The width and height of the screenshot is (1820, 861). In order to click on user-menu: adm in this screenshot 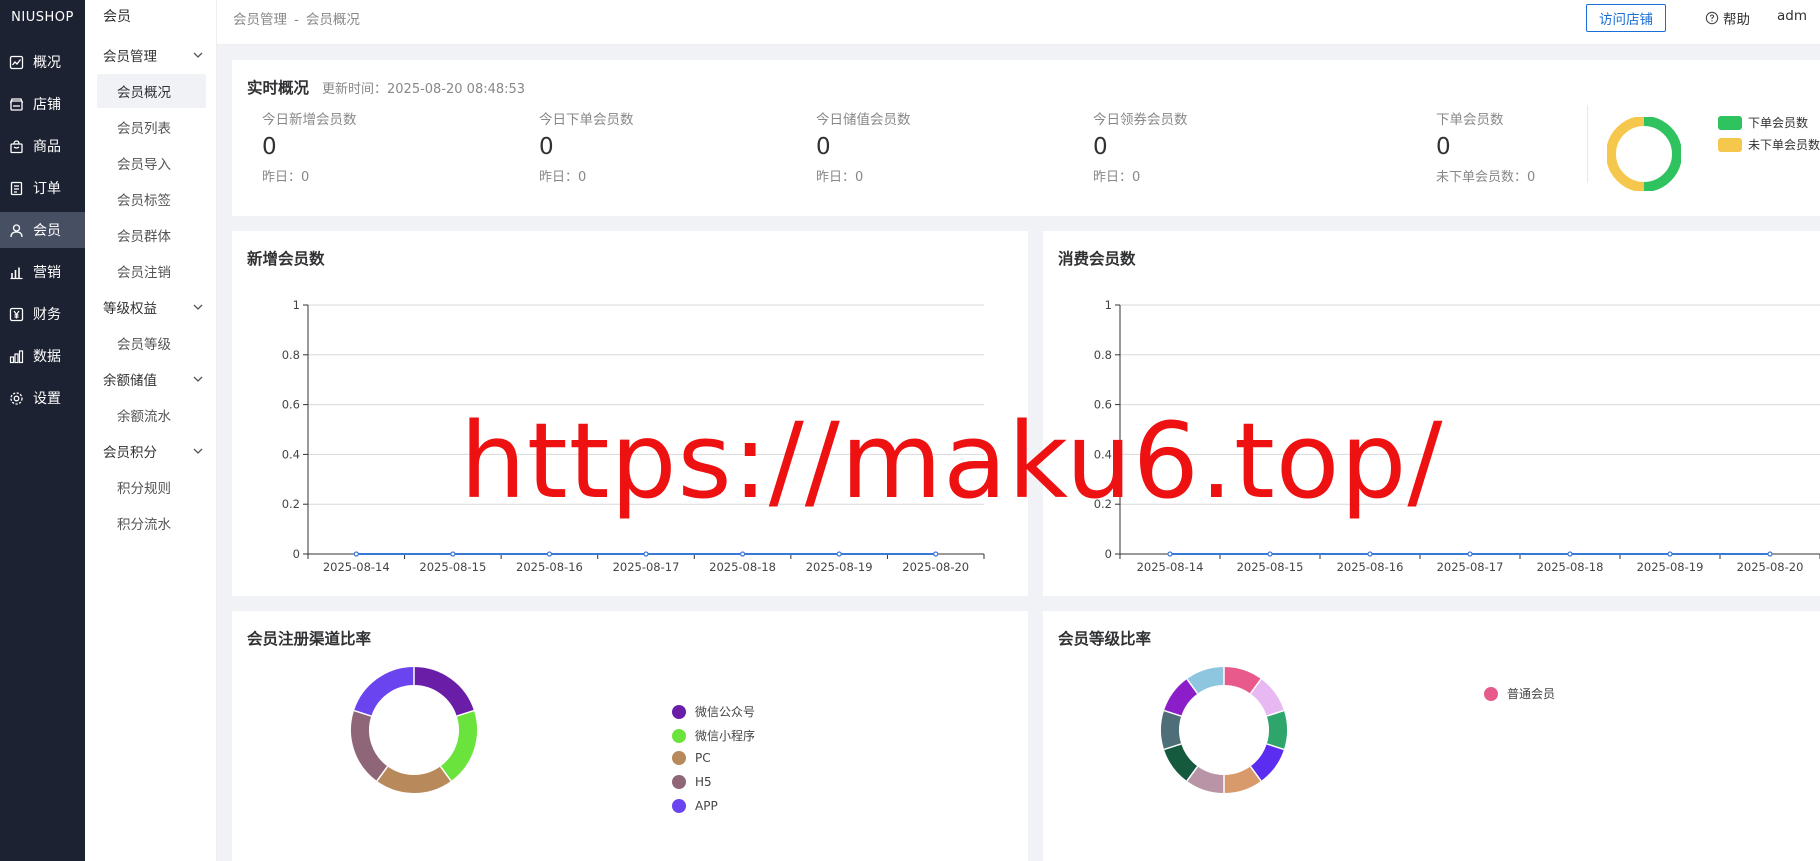, I will do `click(1792, 16)`.